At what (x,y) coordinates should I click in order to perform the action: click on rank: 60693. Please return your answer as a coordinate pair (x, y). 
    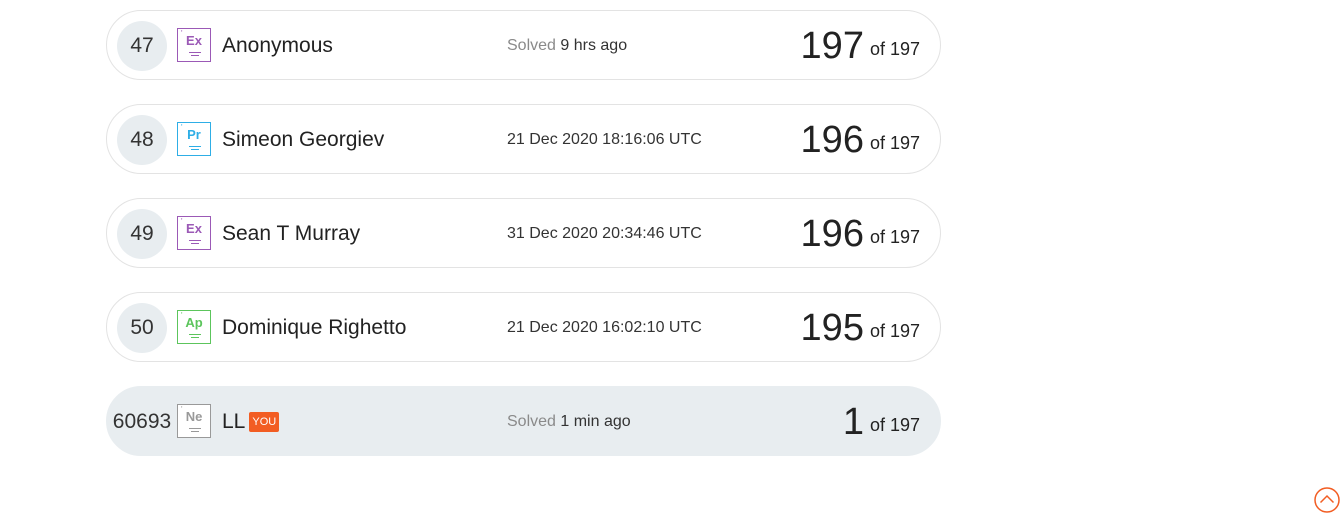
    Looking at the image, I should click on (142, 421).